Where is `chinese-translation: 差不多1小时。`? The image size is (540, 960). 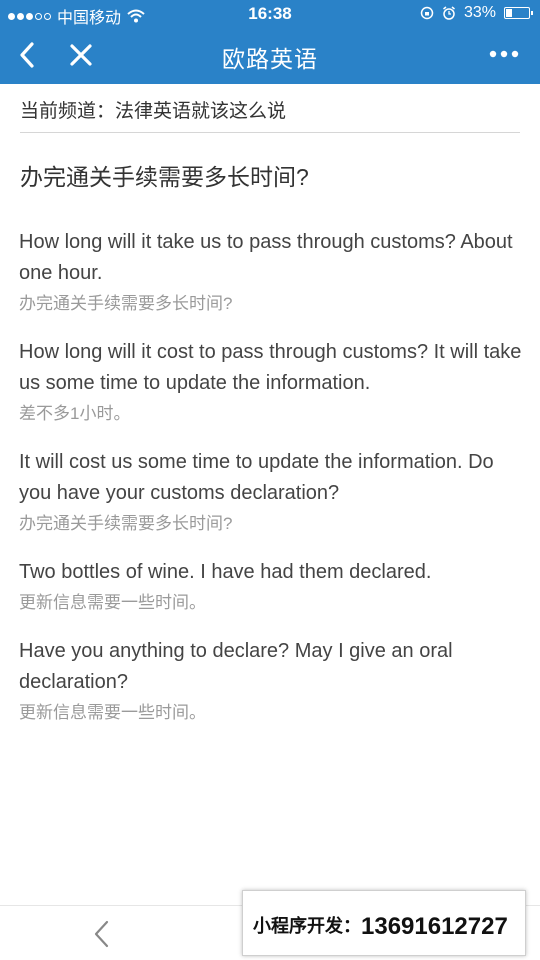 chinese-translation: 差不多1小时。 is located at coordinates (75, 413).